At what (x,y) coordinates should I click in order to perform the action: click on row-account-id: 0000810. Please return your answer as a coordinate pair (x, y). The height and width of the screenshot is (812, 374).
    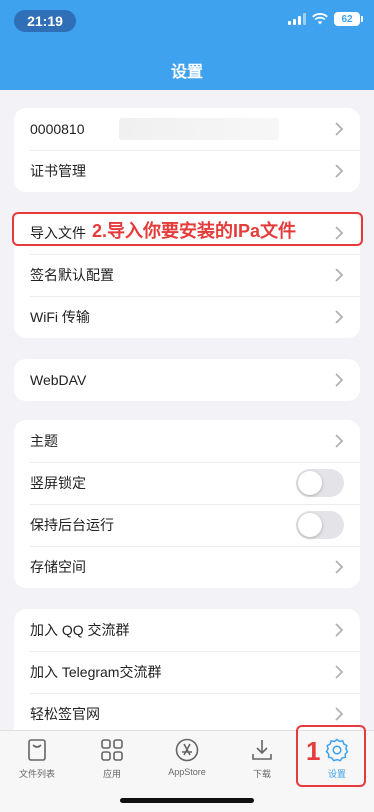
    Looking at the image, I should click on (187, 129).